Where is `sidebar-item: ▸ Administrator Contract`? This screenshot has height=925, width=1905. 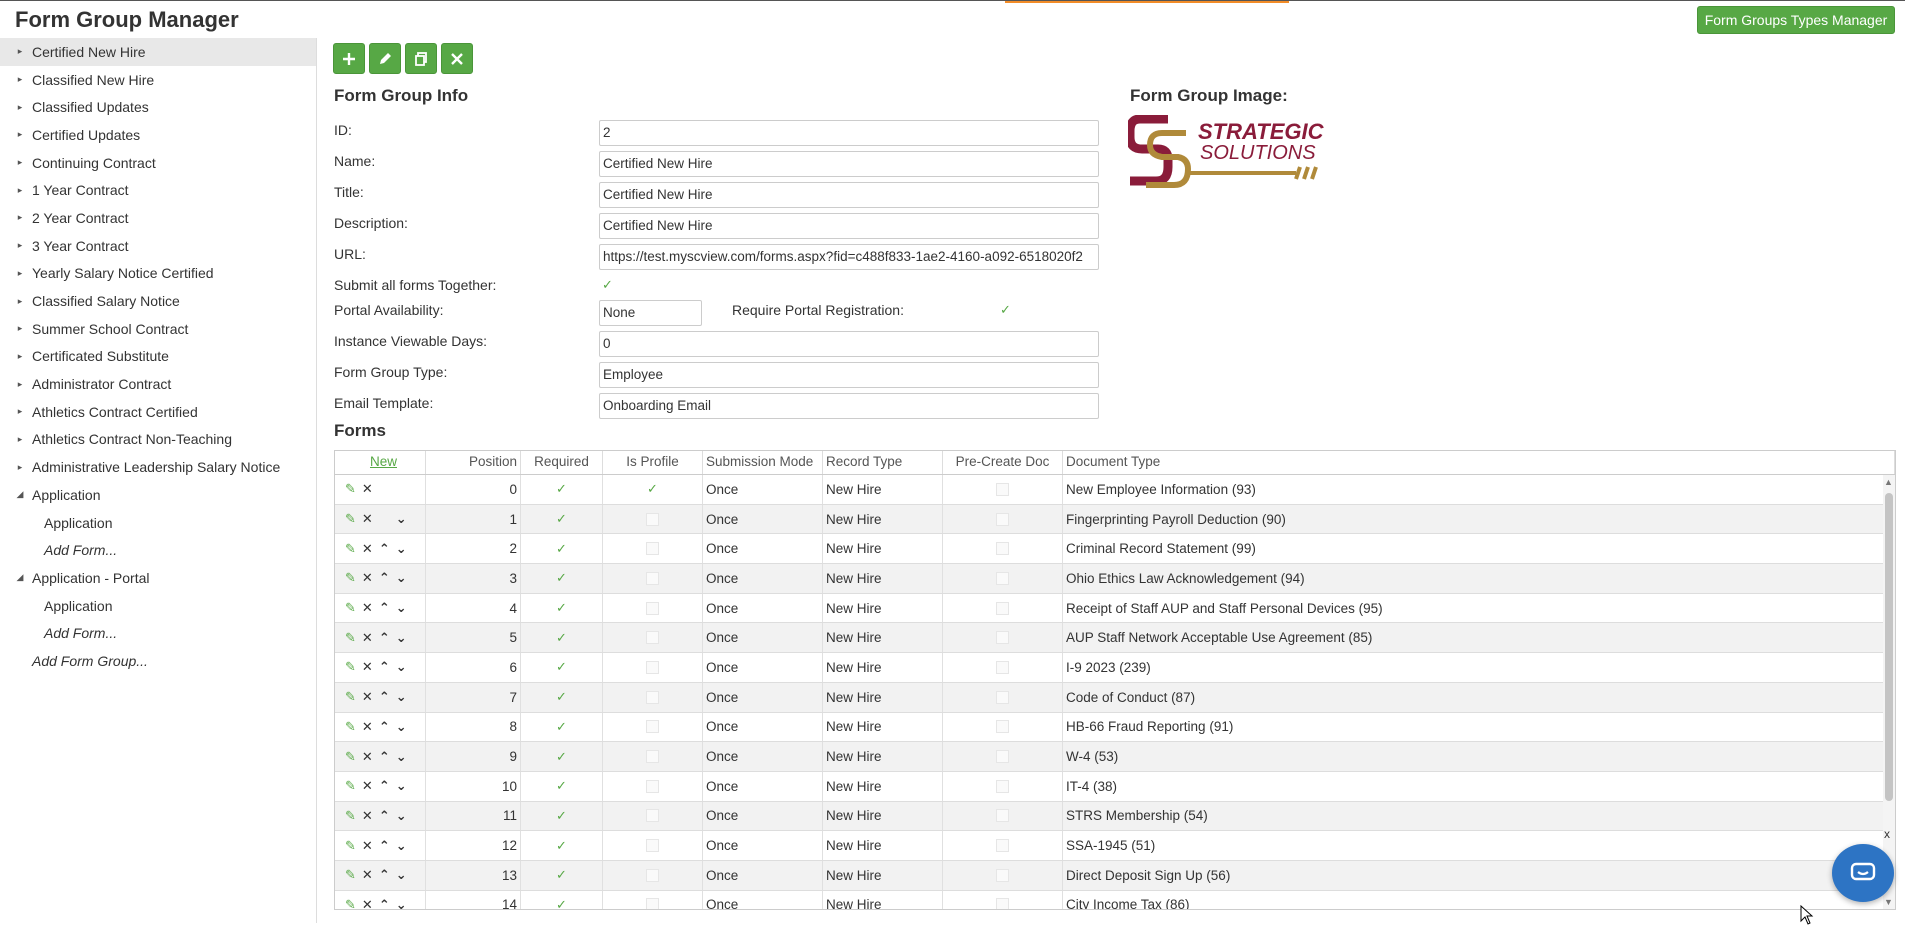
sidebar-item: ▸ Administrator Contract is located at coordinates (158, 384).